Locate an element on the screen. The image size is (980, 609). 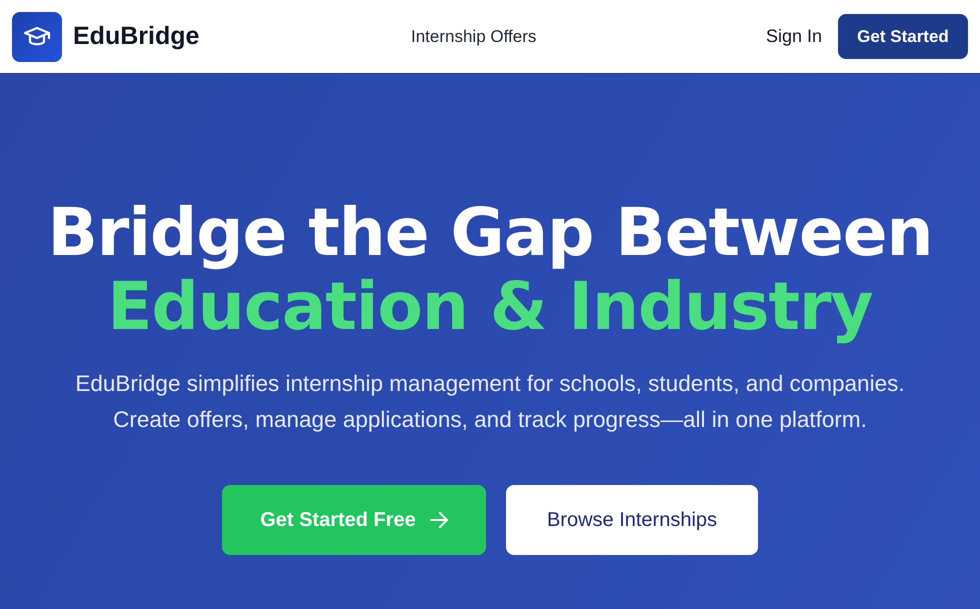
logo-icon is located at coordinates (37, 37).